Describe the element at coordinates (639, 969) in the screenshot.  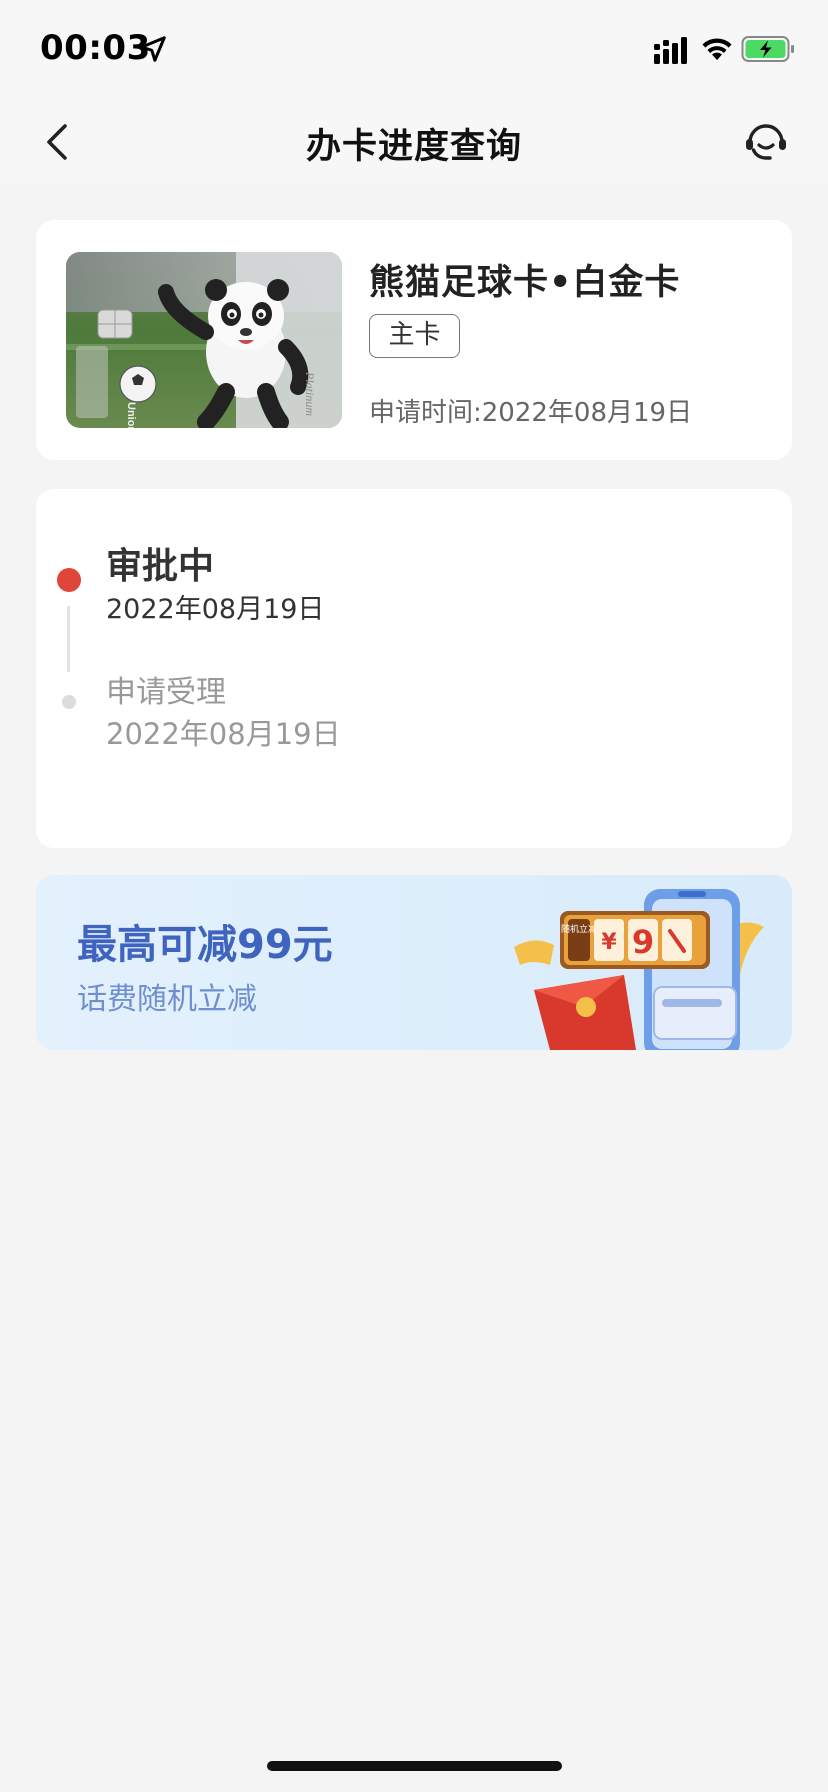
I see `phone-slot-machine-illustration: 随机立减 ¥ 9` at that location.